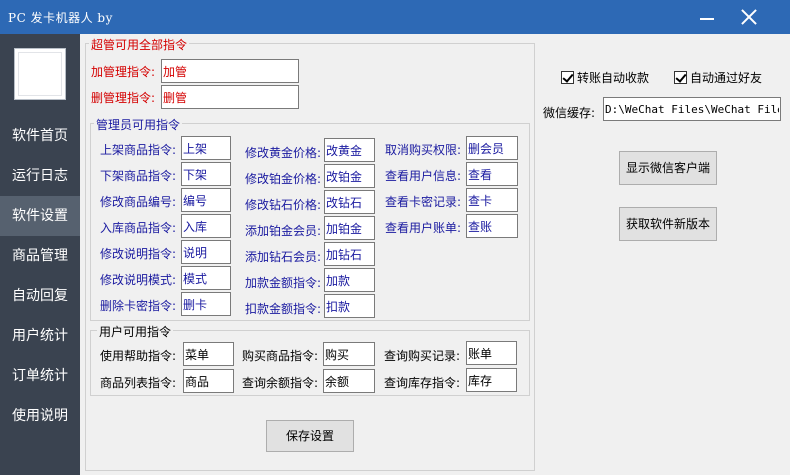  What do you see at coordinates (40, 376) in the screenshot?
I see `sidebar-item-order-stats: 订单统计` at bounding box center [40, 376].